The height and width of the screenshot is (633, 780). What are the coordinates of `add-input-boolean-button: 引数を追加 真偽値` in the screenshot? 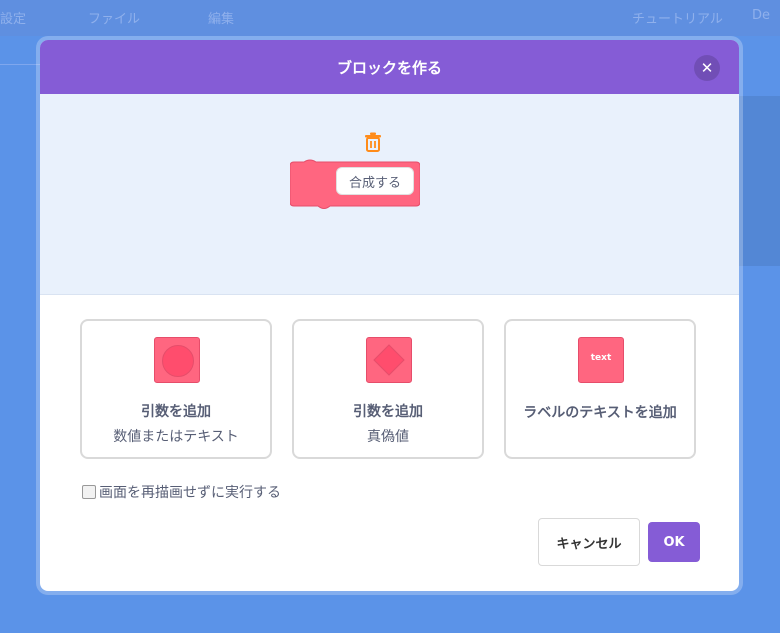 It's located at (388, 389).